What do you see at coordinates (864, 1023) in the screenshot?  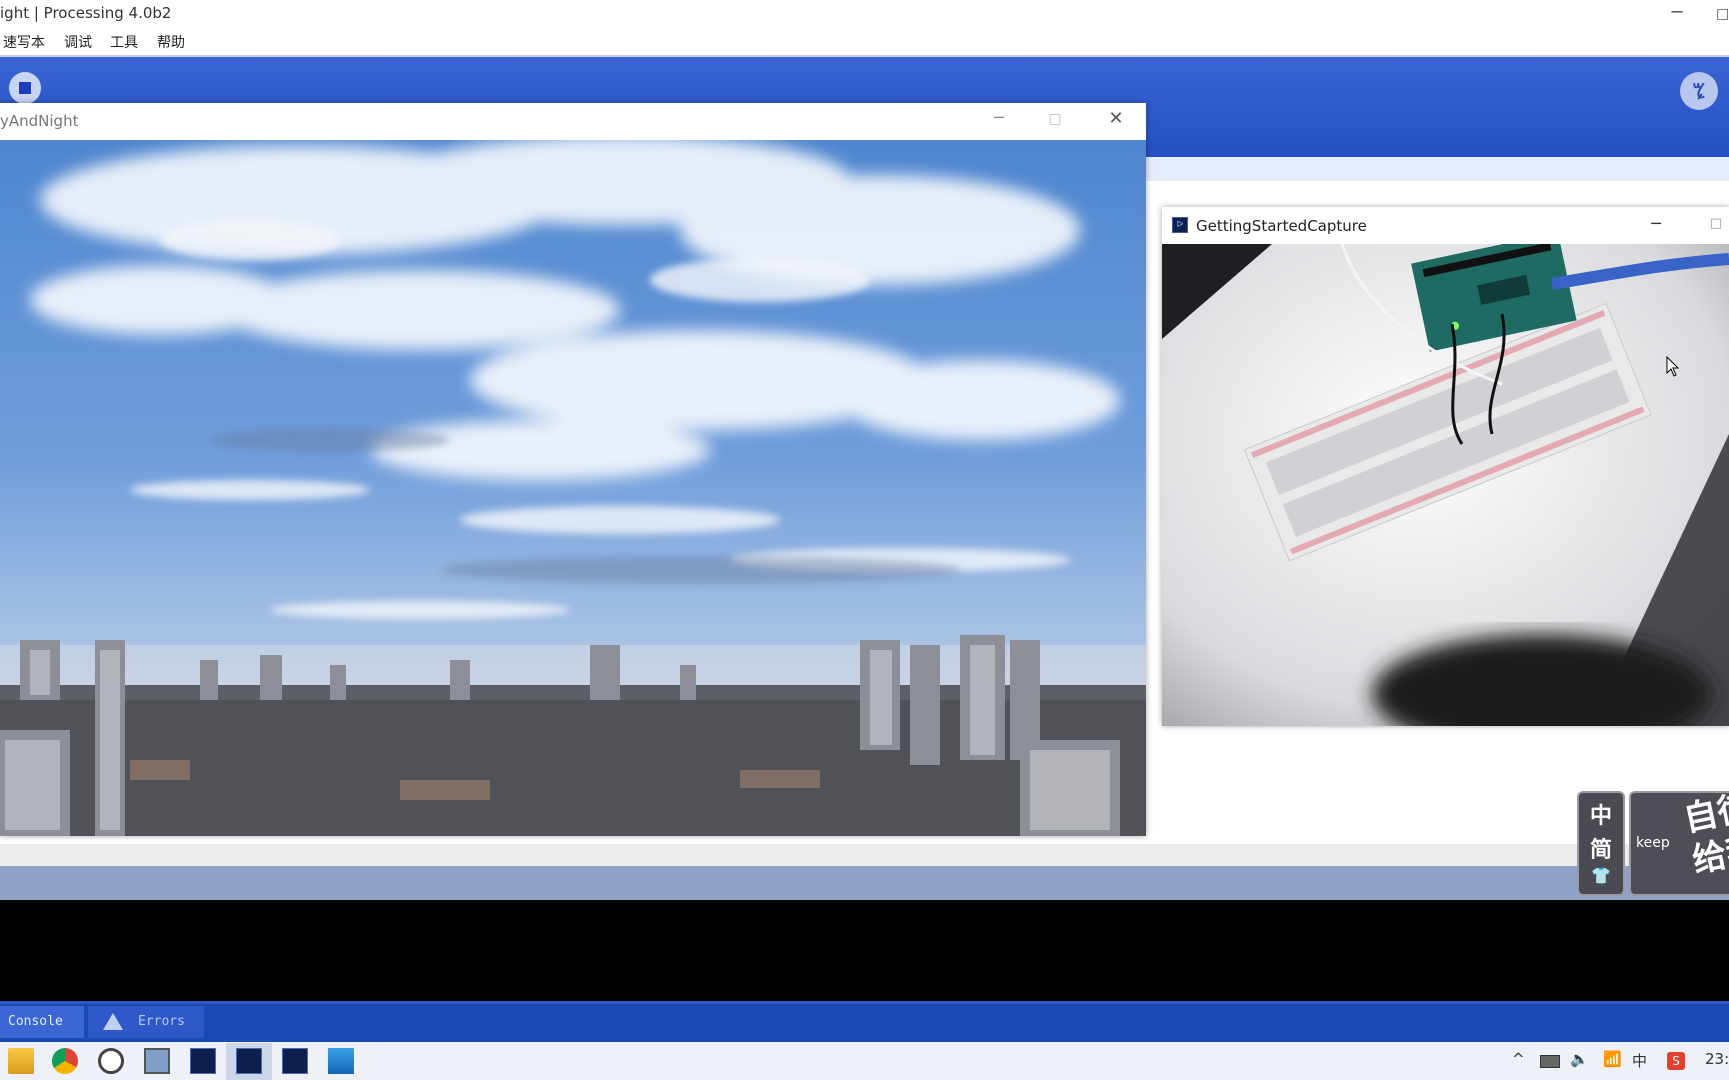 I see `console-tabs-bar` at bounding box center [864, 1023].